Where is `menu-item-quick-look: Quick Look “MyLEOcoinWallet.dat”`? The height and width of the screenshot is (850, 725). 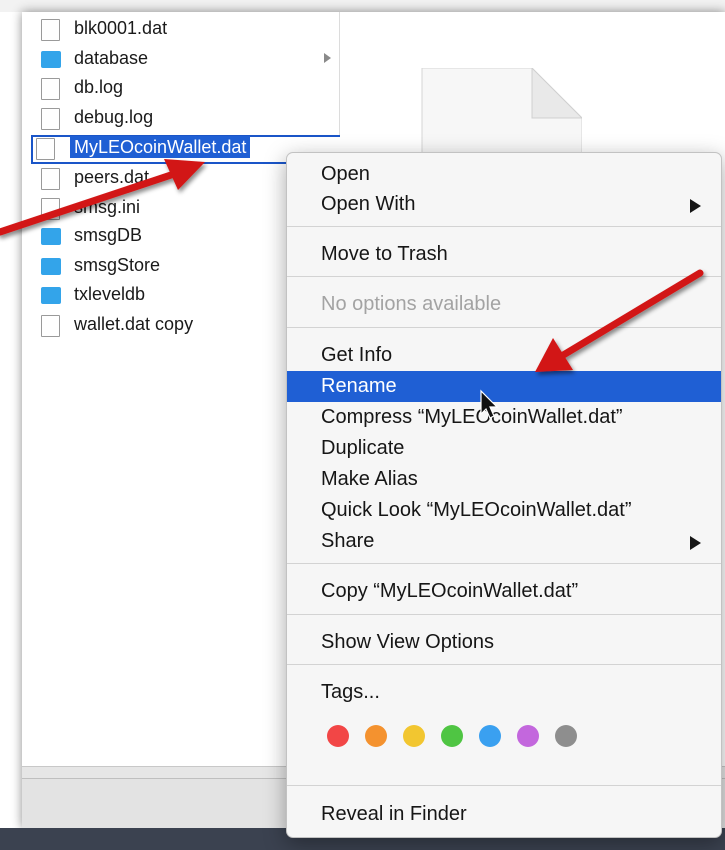
menu-item-quick-look: Quick Look “MyLEOcoinWallet.dat” is located at coordinates (504, 510).